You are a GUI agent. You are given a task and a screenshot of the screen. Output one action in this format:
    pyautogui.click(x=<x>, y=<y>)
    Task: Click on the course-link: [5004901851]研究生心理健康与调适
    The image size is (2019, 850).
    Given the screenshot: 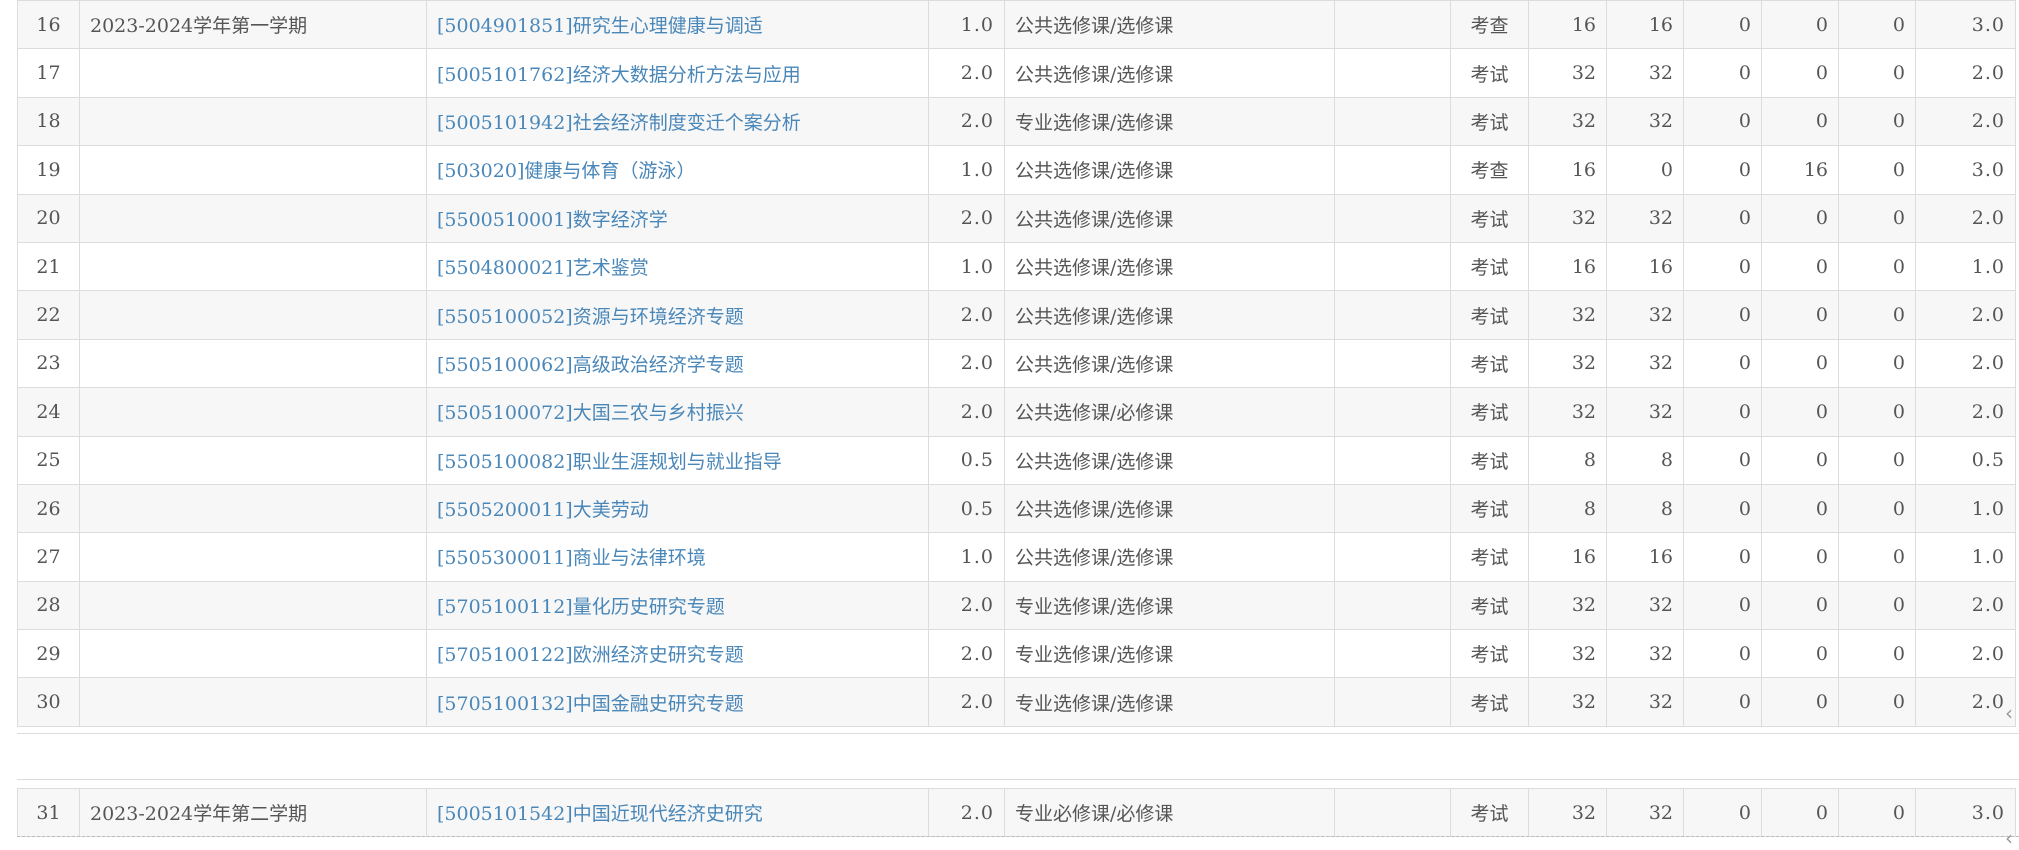 What is the action you would take?
    pyautogui.click(x=600, y=26)
    